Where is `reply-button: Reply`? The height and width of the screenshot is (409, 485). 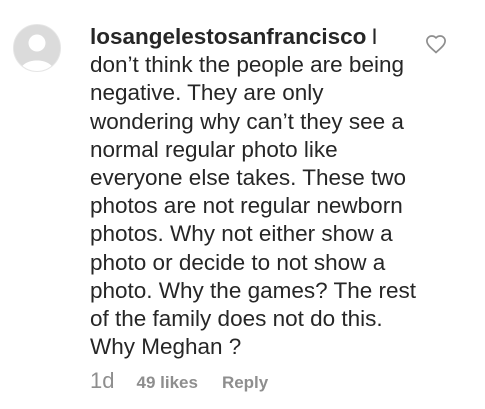
reply-button: Reply is located at coordinates (245, 383).